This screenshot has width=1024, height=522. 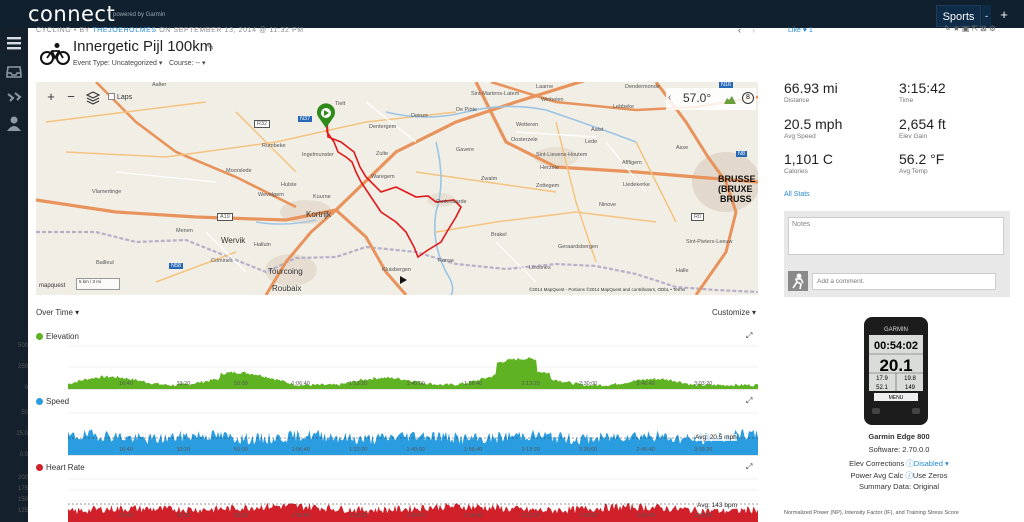 What do you see at coordinates (669, 97) in the screenshot?
I see `weather-prev-icon: ‹` at bounding box center [669, 97].